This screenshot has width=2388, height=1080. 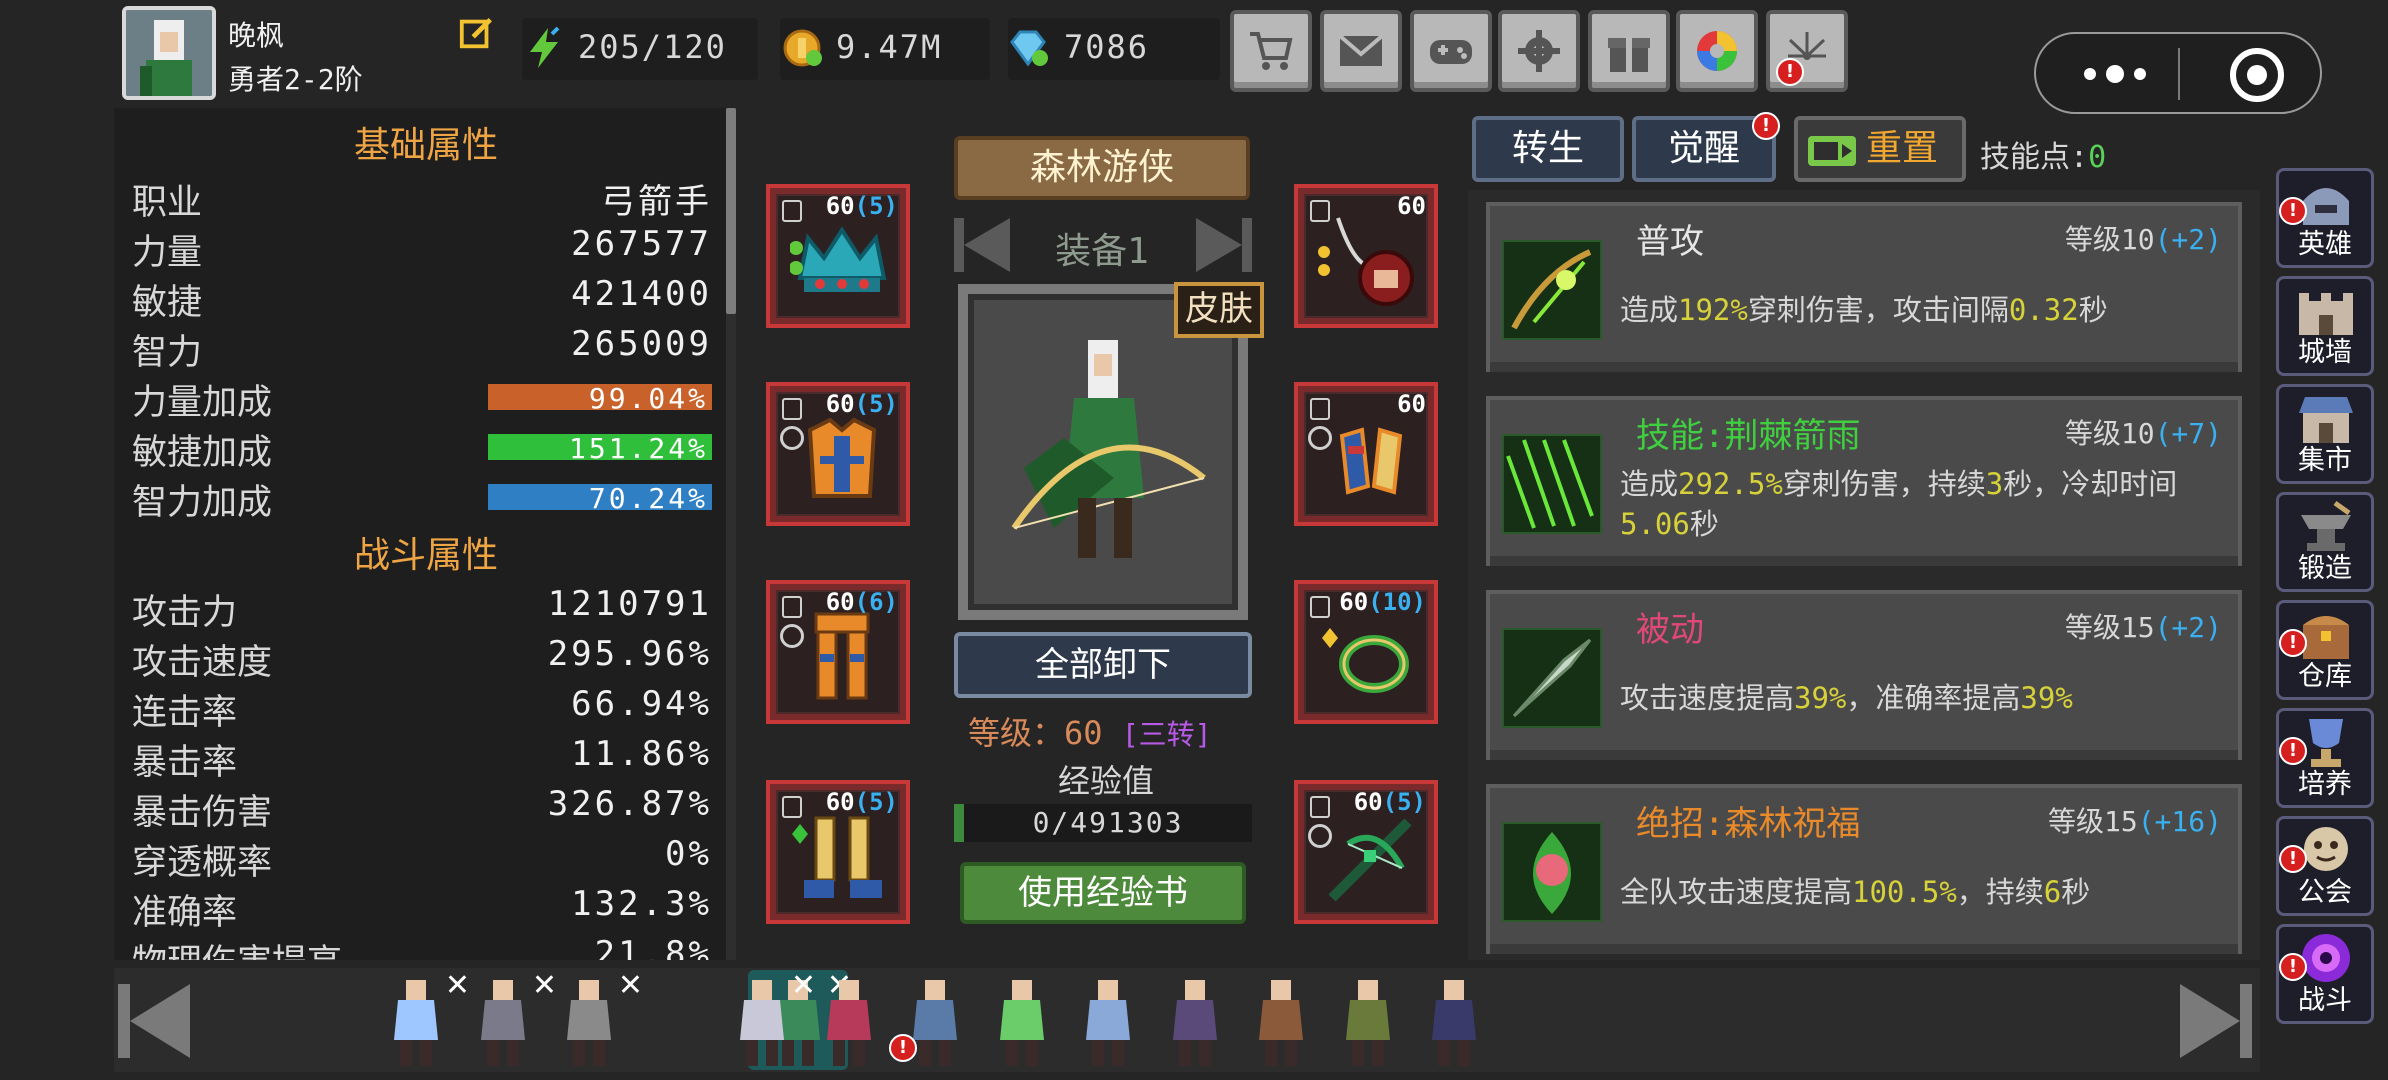 I want to click on skill-description: 造成292.5%穿刺伤害，持续3秒，冷却时间5.06秒, so click(x=1899, y=504).